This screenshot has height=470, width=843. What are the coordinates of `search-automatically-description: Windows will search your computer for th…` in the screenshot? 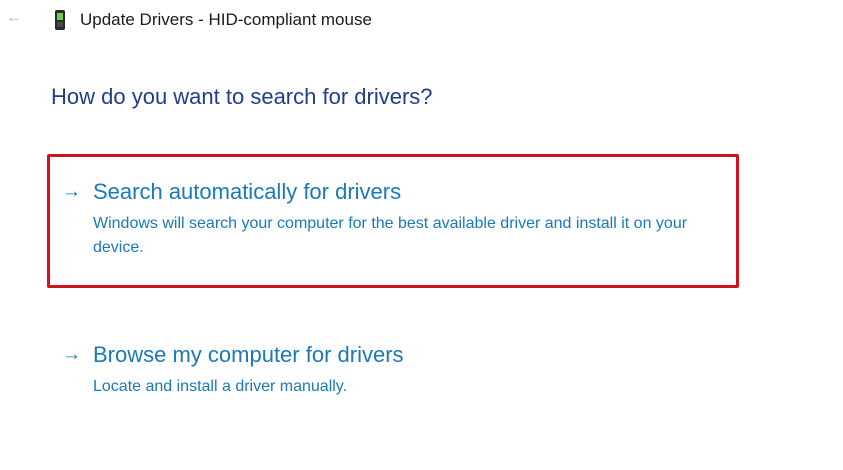 It's located at (390, 235).